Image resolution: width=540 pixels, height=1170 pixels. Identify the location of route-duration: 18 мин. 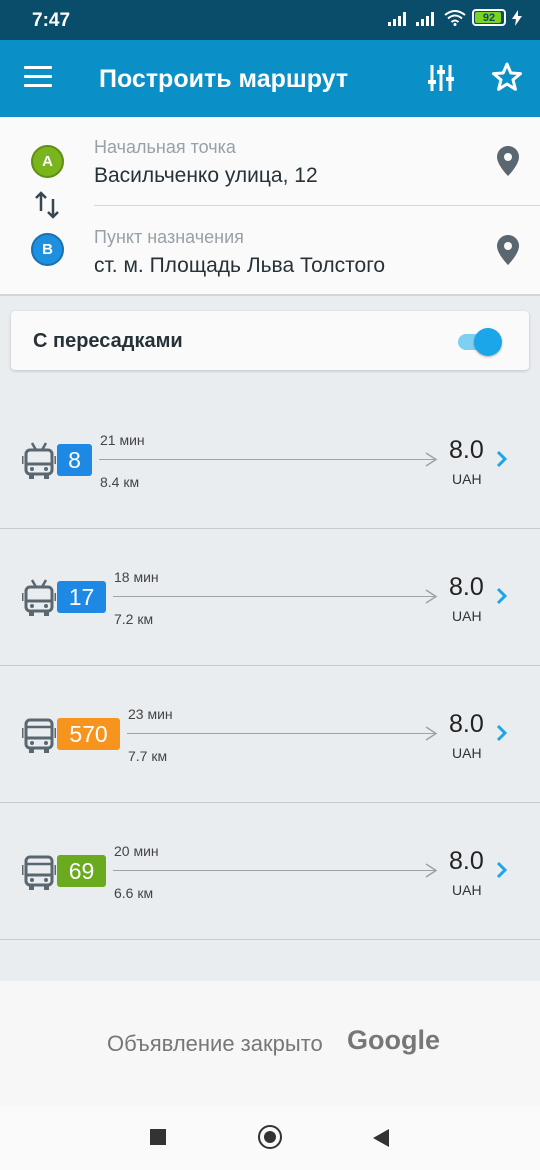
(136, 577).